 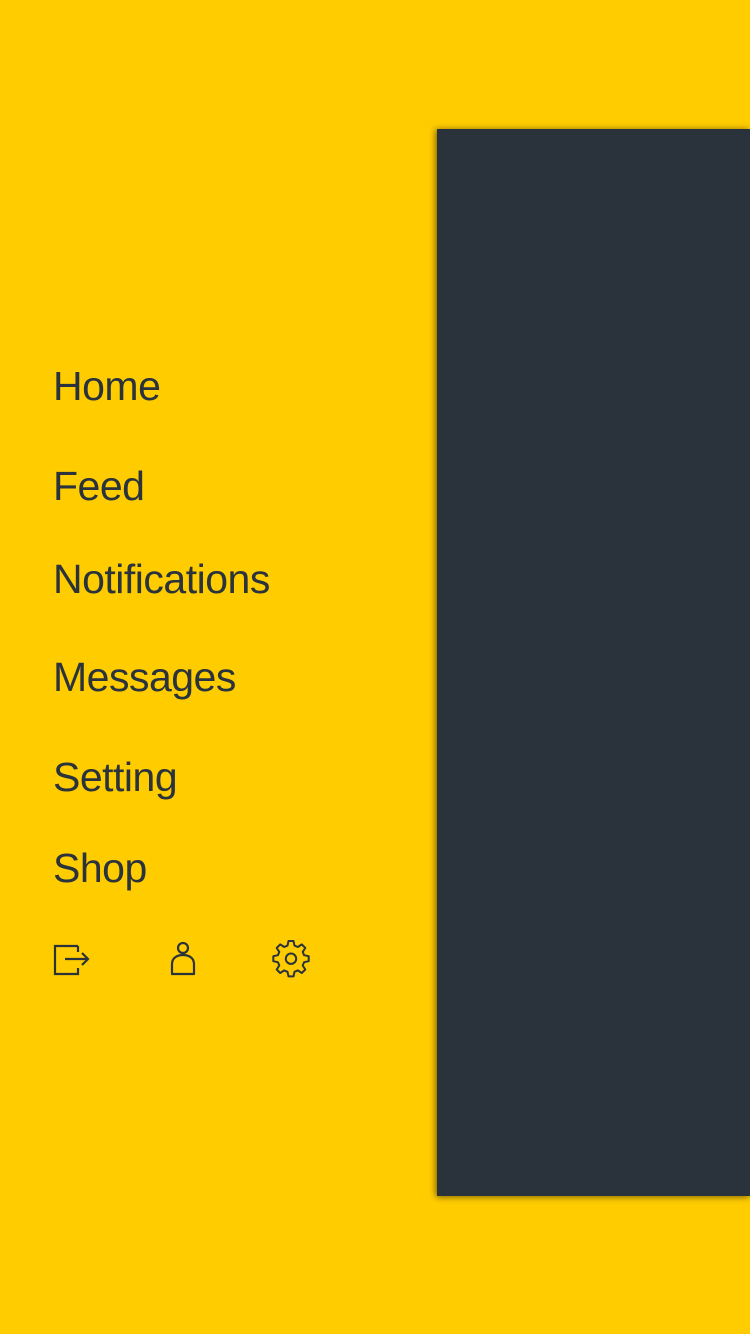 I want to click on menu-item-setting: Setting, so click(x=115, y=777).